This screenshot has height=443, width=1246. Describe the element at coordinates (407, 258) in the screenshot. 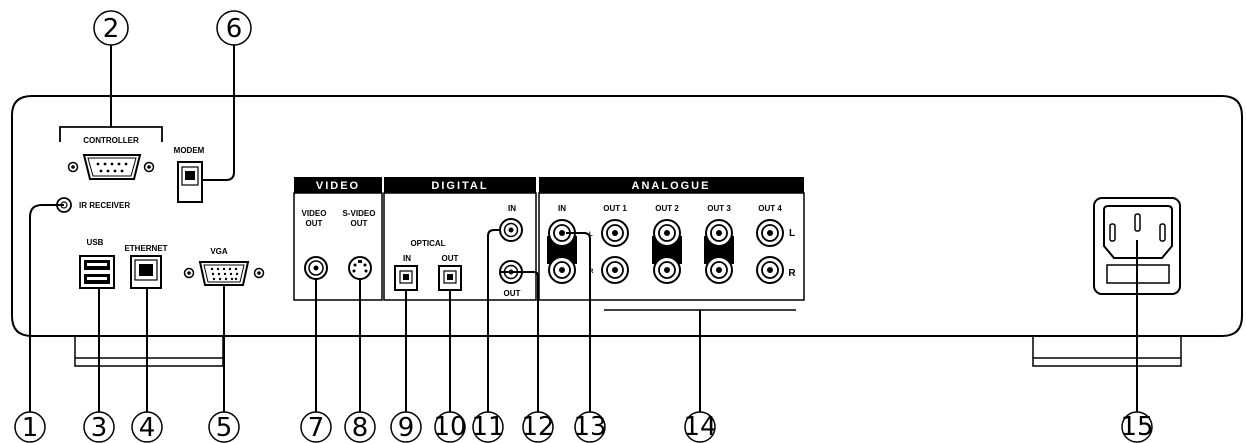

I see `optical-in-label: IN` at that location.